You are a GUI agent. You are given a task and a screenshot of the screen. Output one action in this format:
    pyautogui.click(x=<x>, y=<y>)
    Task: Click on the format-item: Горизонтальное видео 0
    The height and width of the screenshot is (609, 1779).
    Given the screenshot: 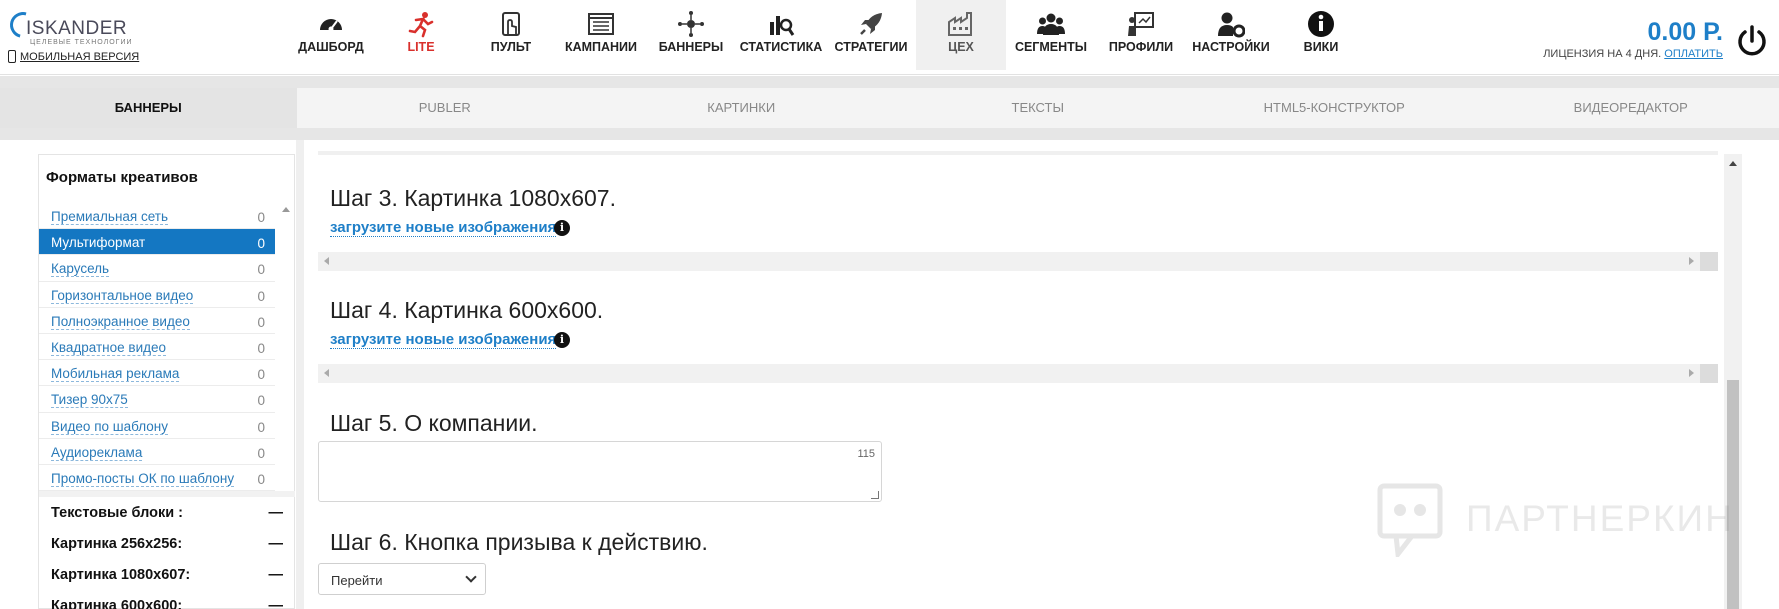 What is the action you would take?
    pyautogui.click(x=157, y=295)
    